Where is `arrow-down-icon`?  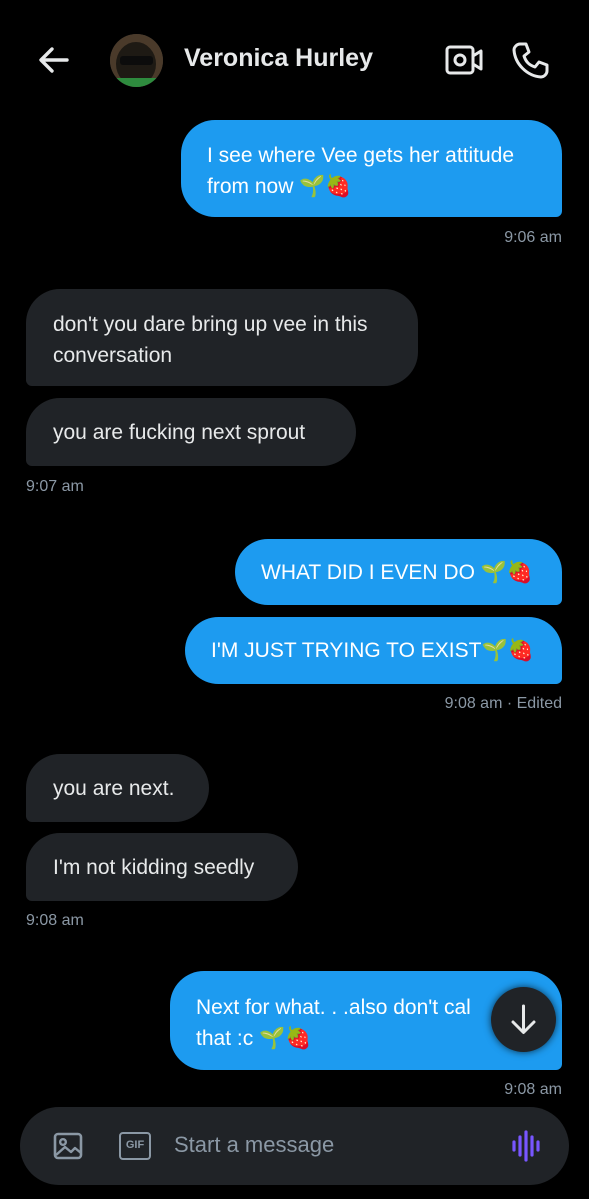
arrow-down-icon is located at coordinates (523, 1019).